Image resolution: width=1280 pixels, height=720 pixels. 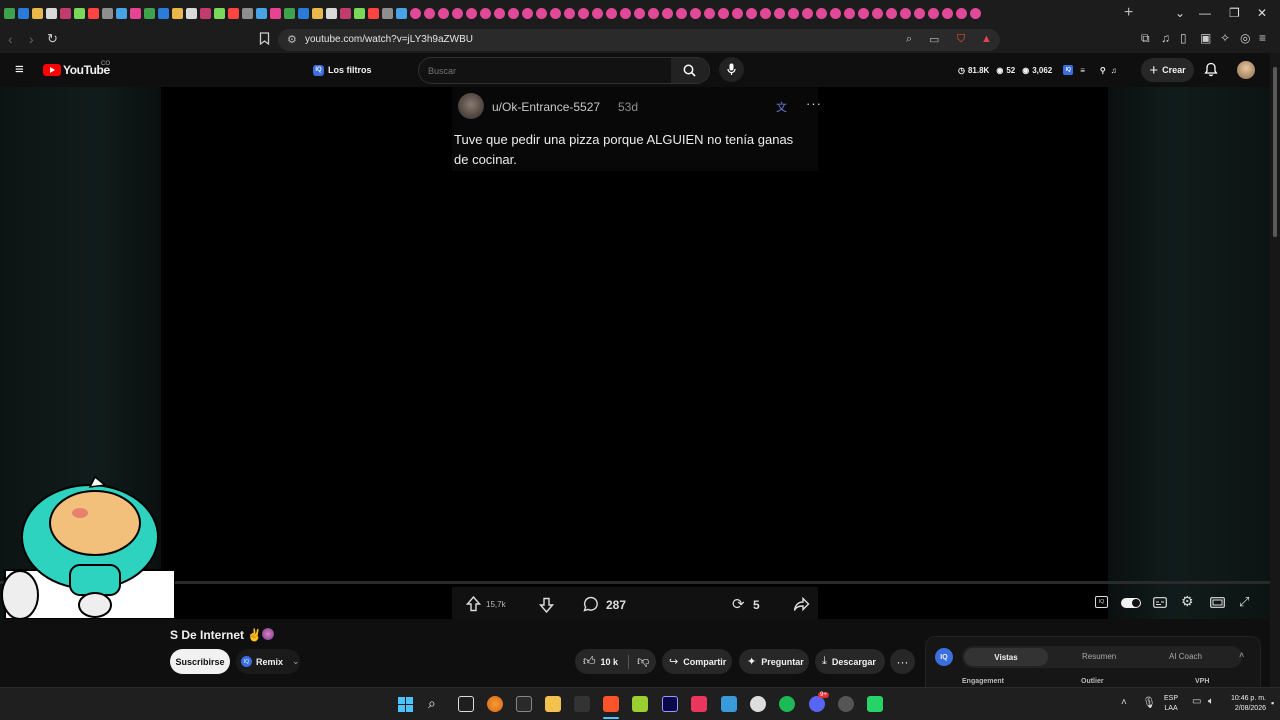 What do you see at coordinates (758, 704) in the screenshot?
I see `obs-icon` at bounding box center [758, 704].